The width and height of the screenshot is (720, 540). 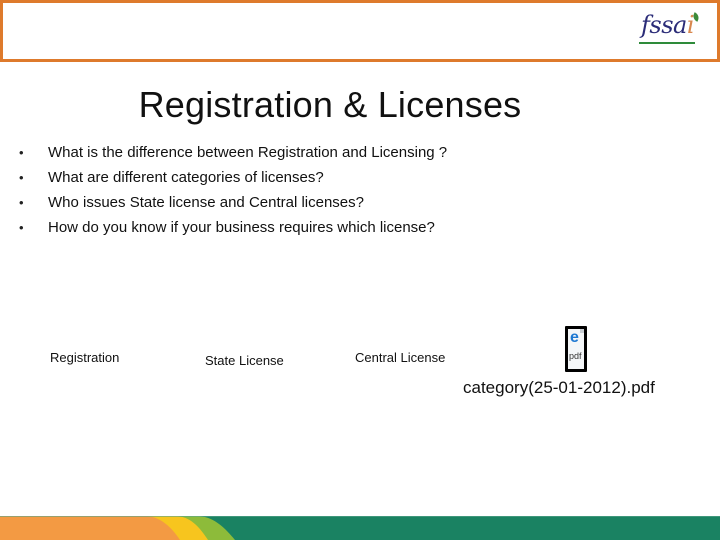 I want to click on logo-text-main: fssa, so click(x=664, y=25).